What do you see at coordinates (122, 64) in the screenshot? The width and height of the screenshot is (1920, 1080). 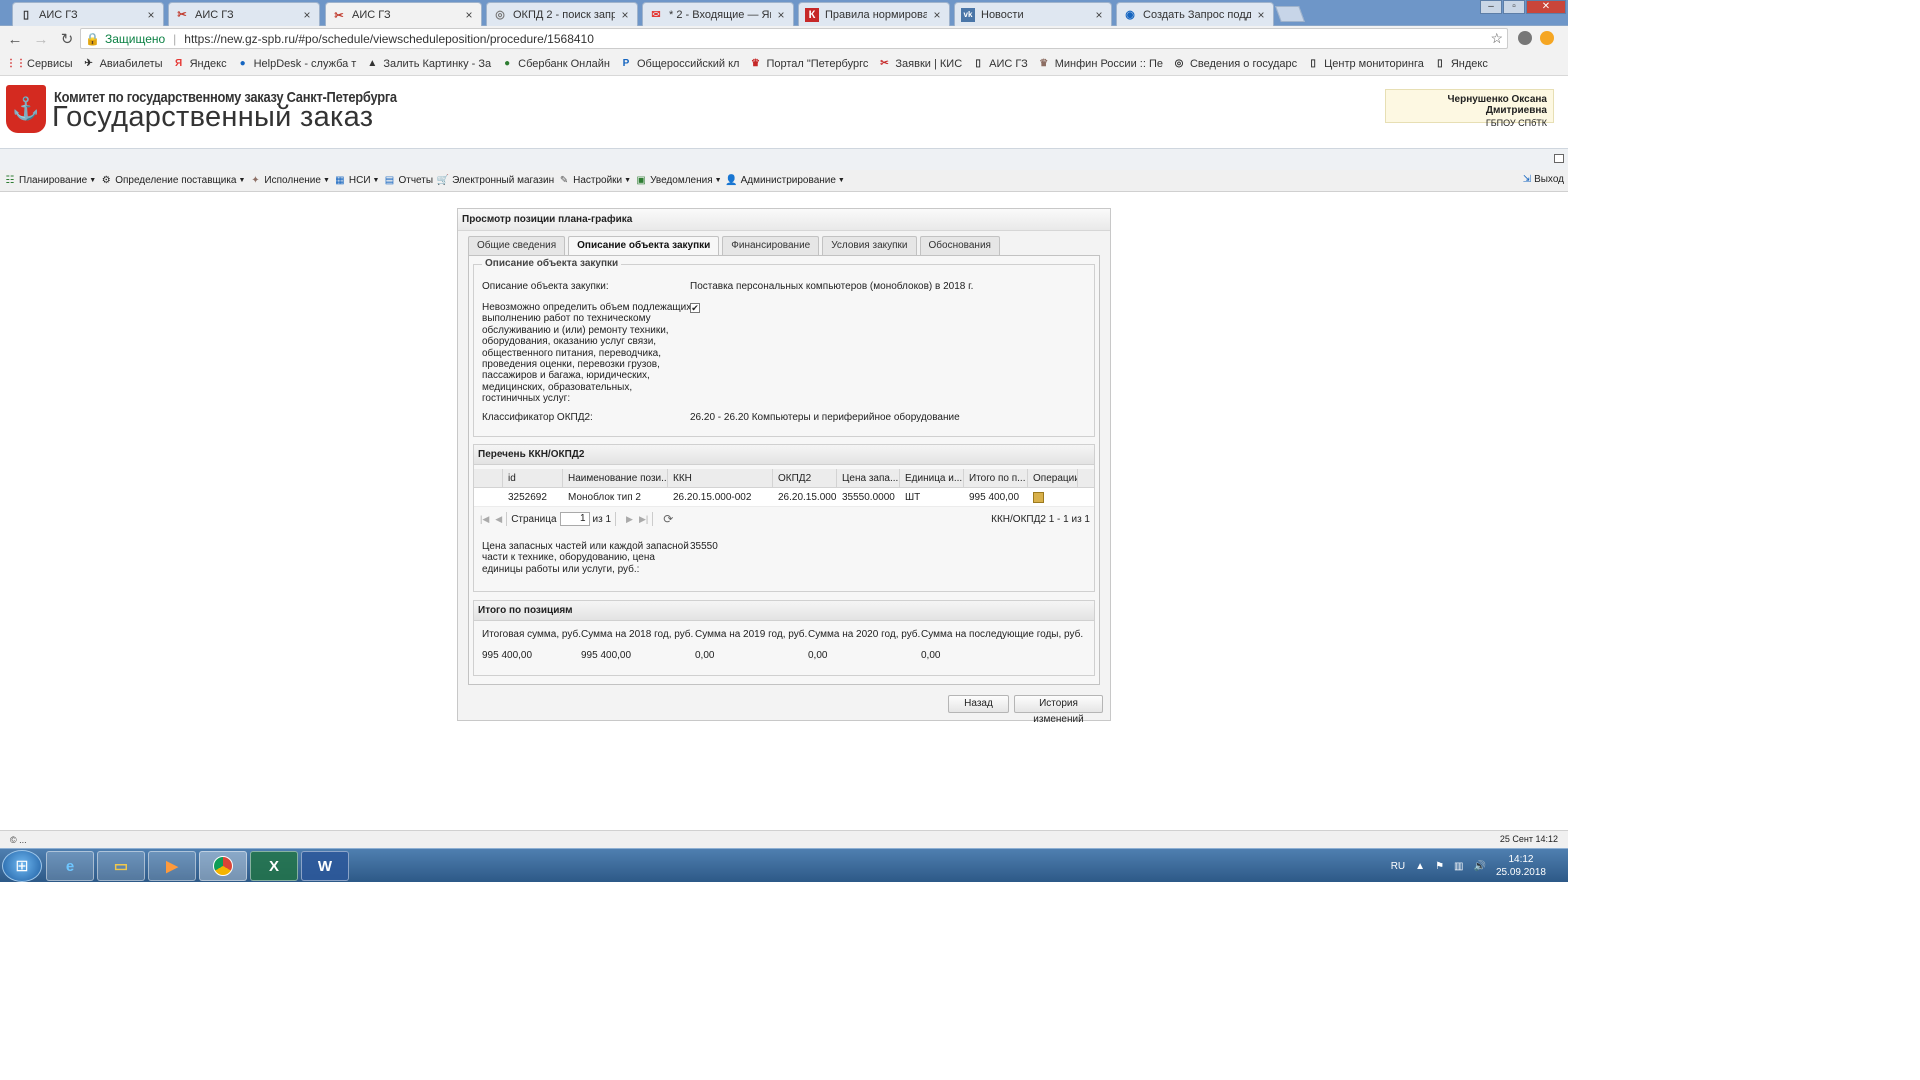 I see `bookmark-avia: ✈ Авиабилеты` at bounding box center [122, 64].